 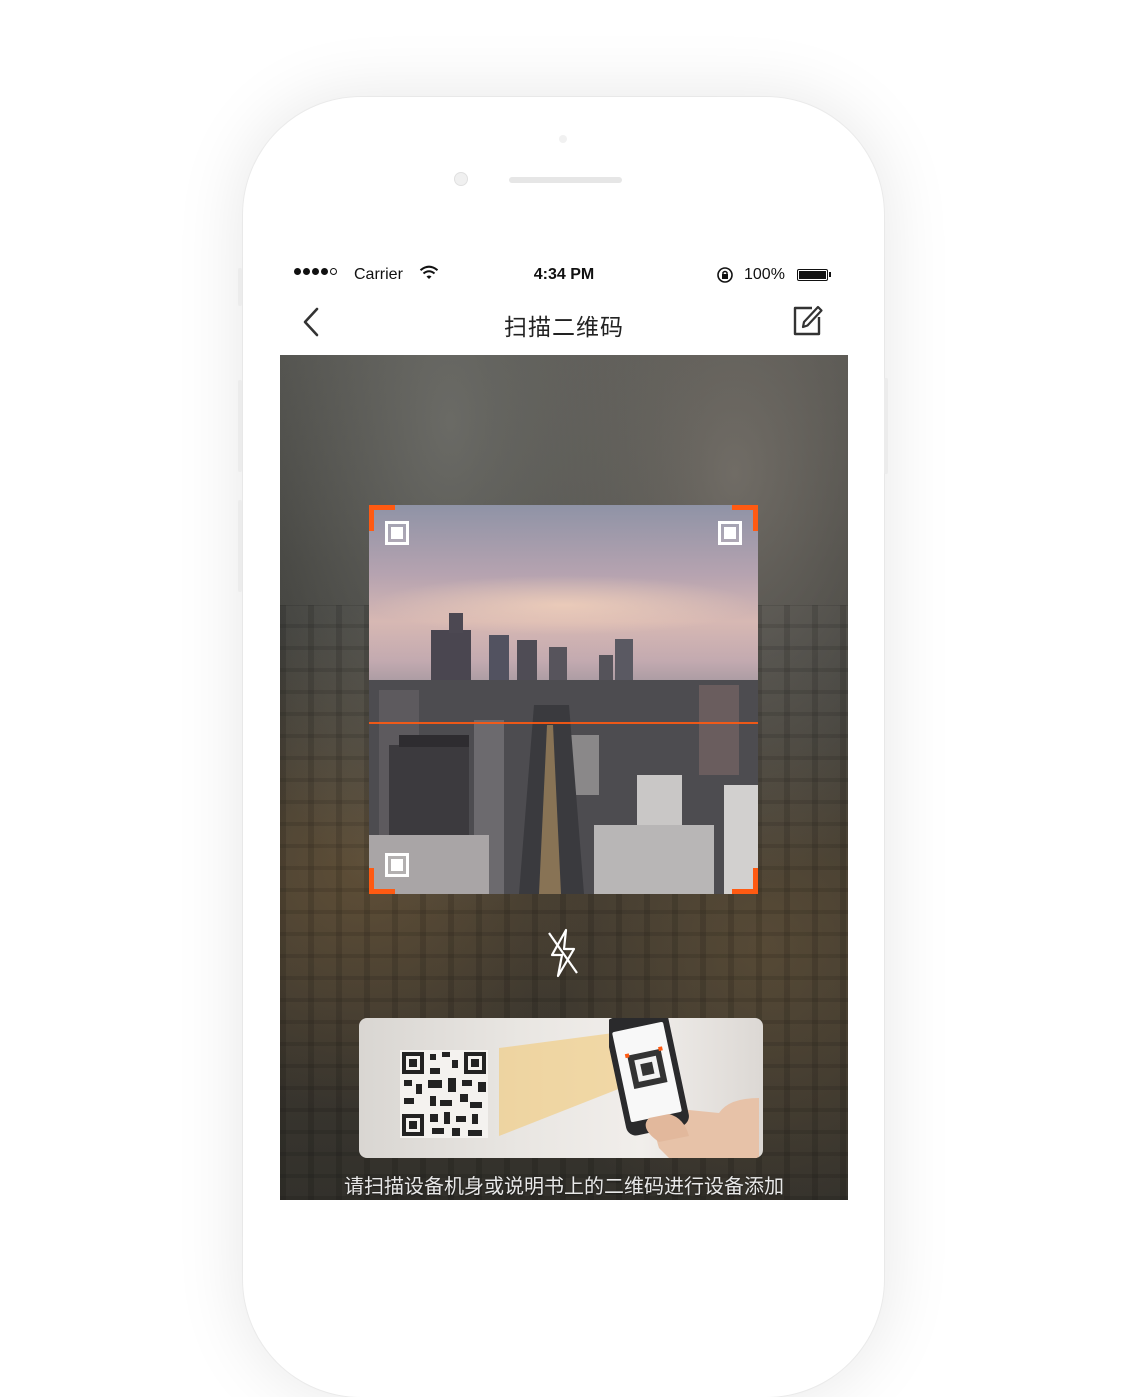 I want to click on qr-code-icon, so click(x=444, y=1094).